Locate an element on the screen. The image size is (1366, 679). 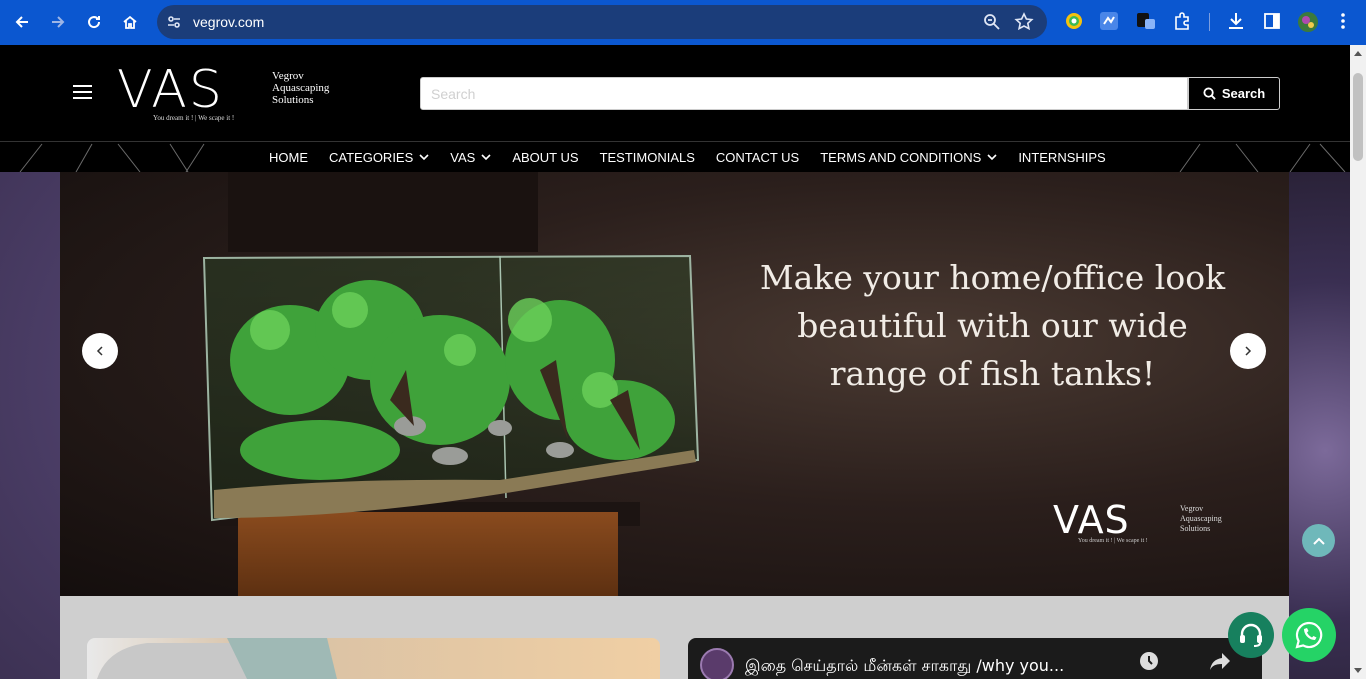
back-icon is located at coordinates (22, 22).